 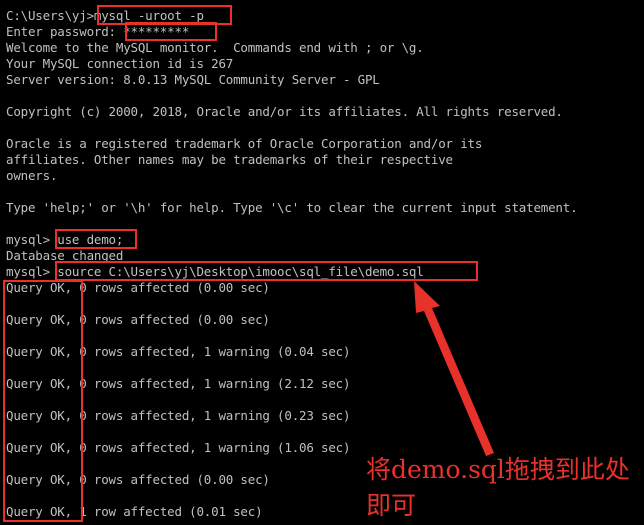 I want to click on arrow-shape, so click(x=454, y=368).